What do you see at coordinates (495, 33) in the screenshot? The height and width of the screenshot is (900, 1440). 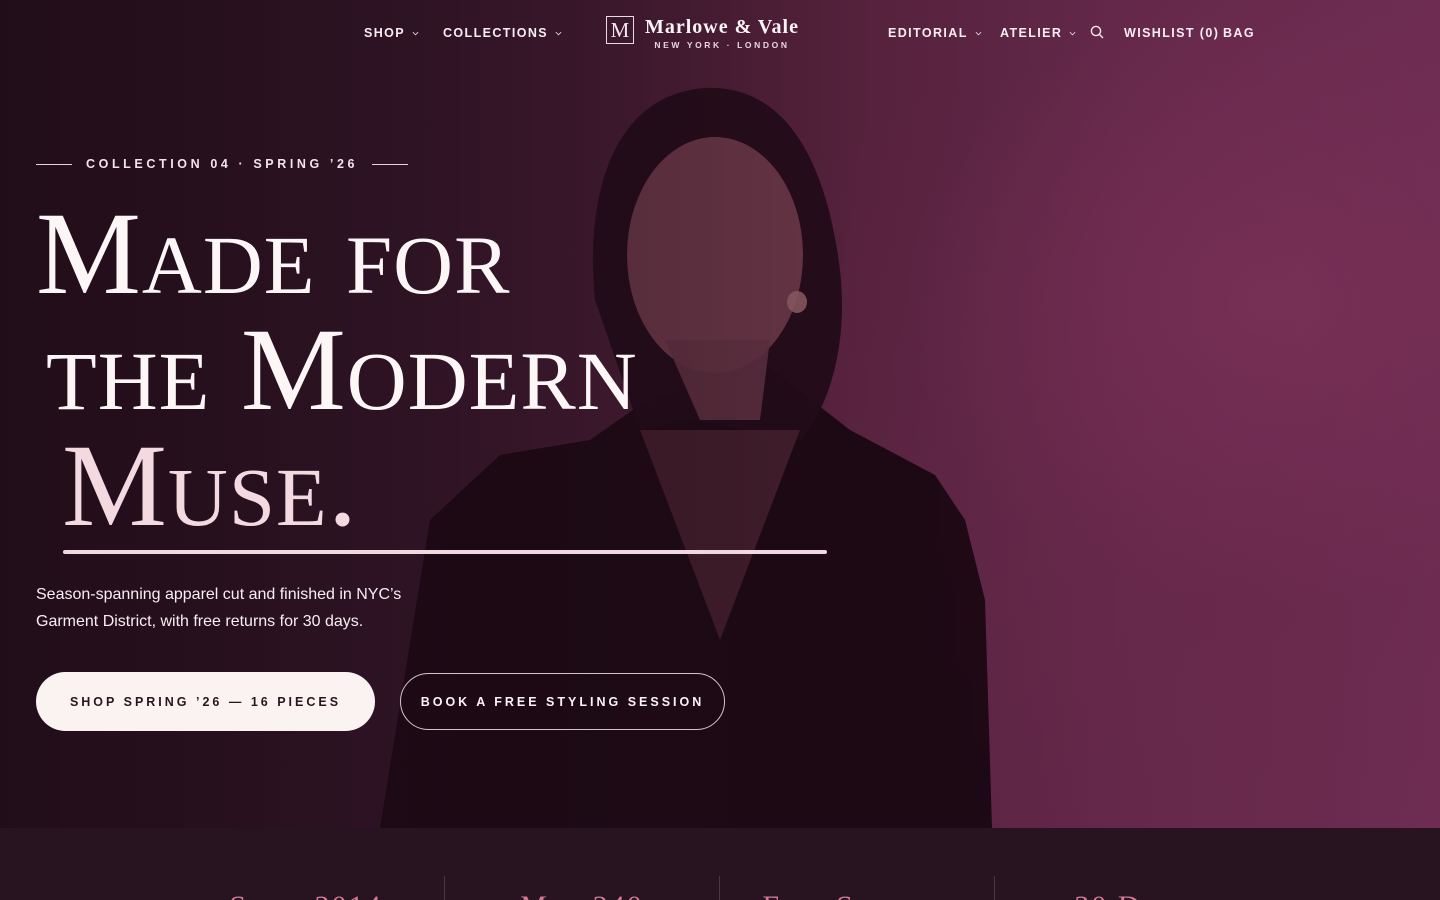 I see `nav-collections-label: COLLECTIONS` at bounding box center [495, 33].